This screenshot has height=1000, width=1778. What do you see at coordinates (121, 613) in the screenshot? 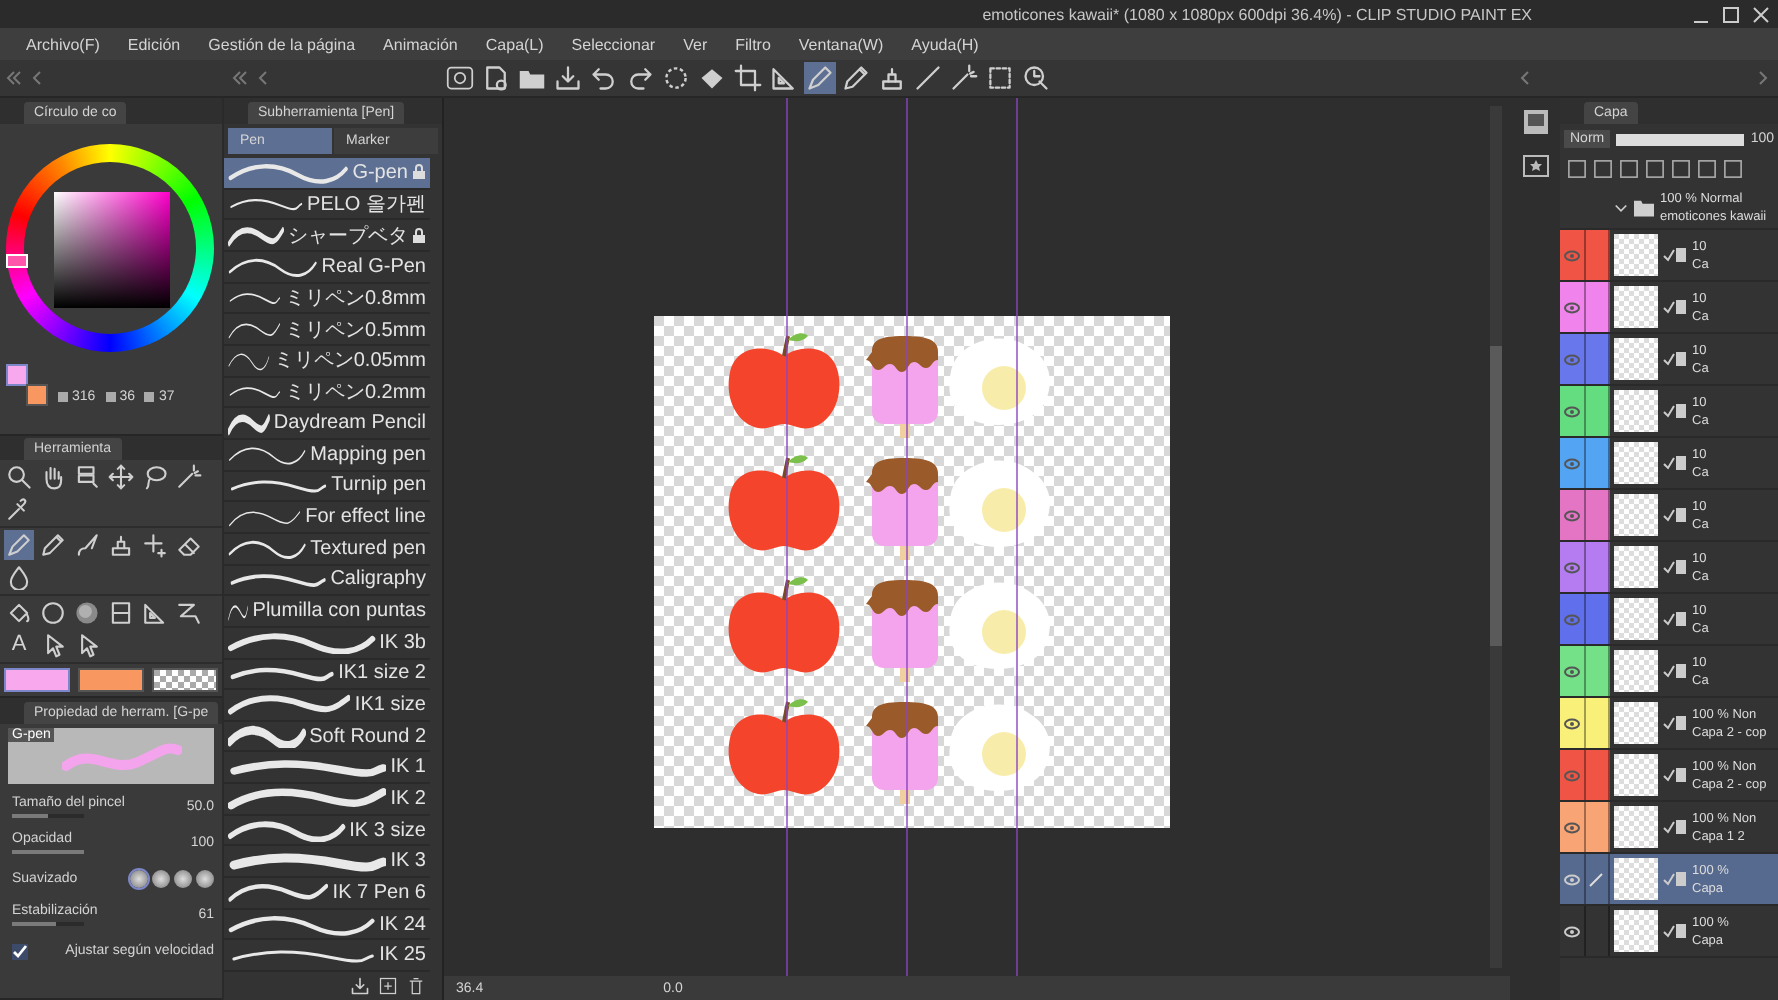
I see `frame-icon` at bounding box center [121, 613].